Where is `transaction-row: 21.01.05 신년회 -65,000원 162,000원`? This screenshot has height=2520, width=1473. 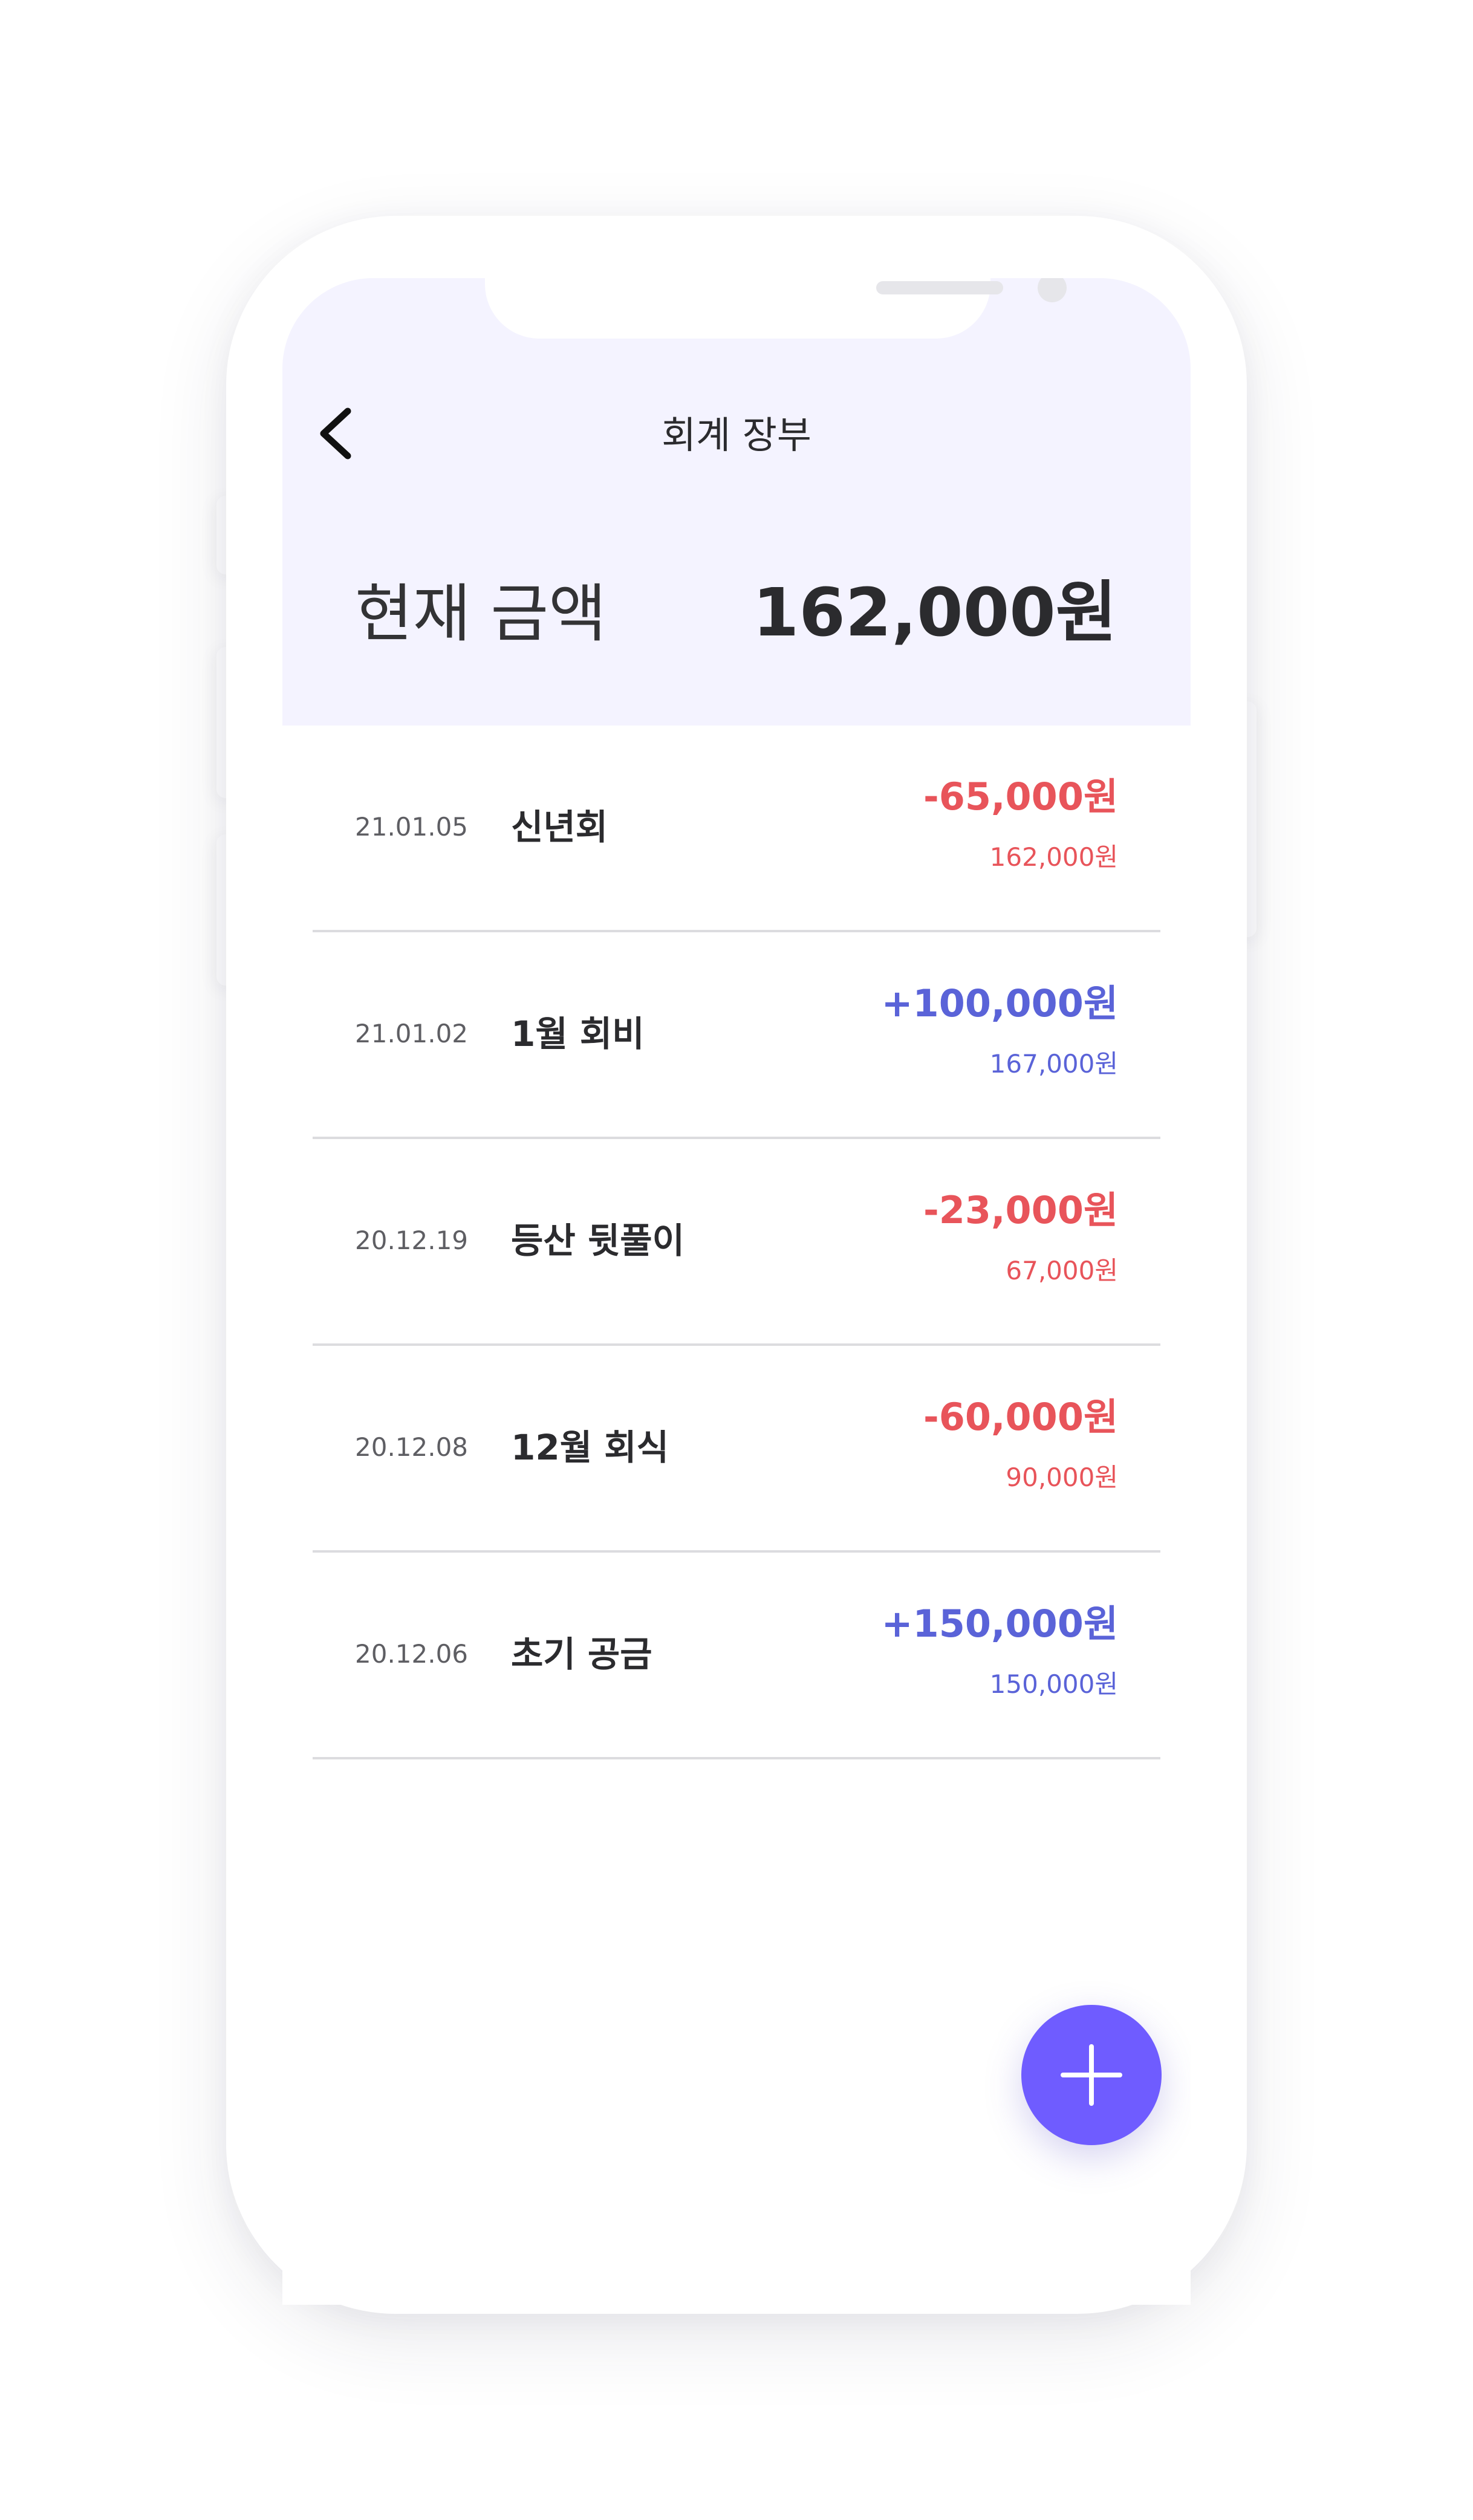
transaction-row: 21.01.05 신년회 -65,000원 162,000원 is located at coordinates (736, 829).